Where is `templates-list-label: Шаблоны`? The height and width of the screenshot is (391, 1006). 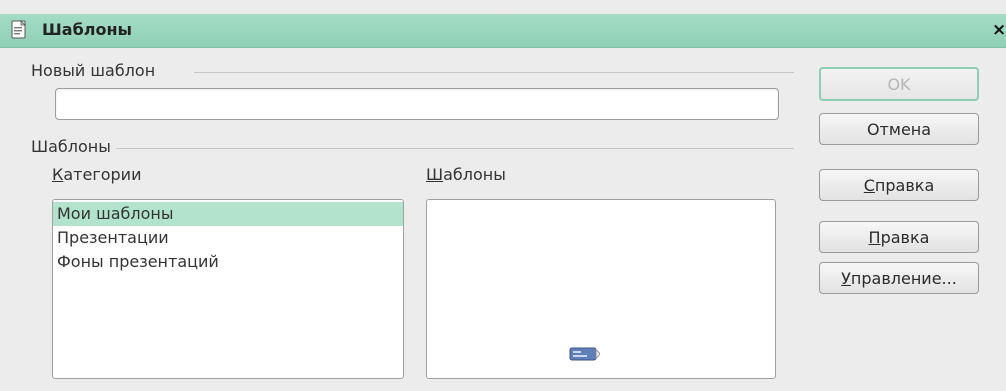
templates-list-label: Шаблоны is located at coordinates (466, 174).